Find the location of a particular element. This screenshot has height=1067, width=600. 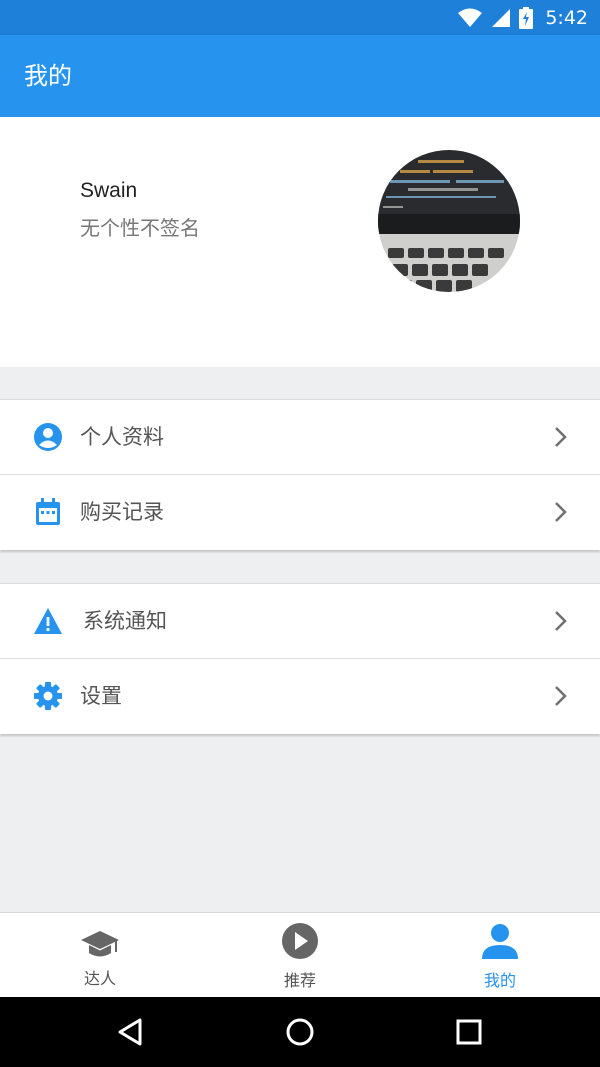

cellular-signal-icon is located at coordinates (501, 17).